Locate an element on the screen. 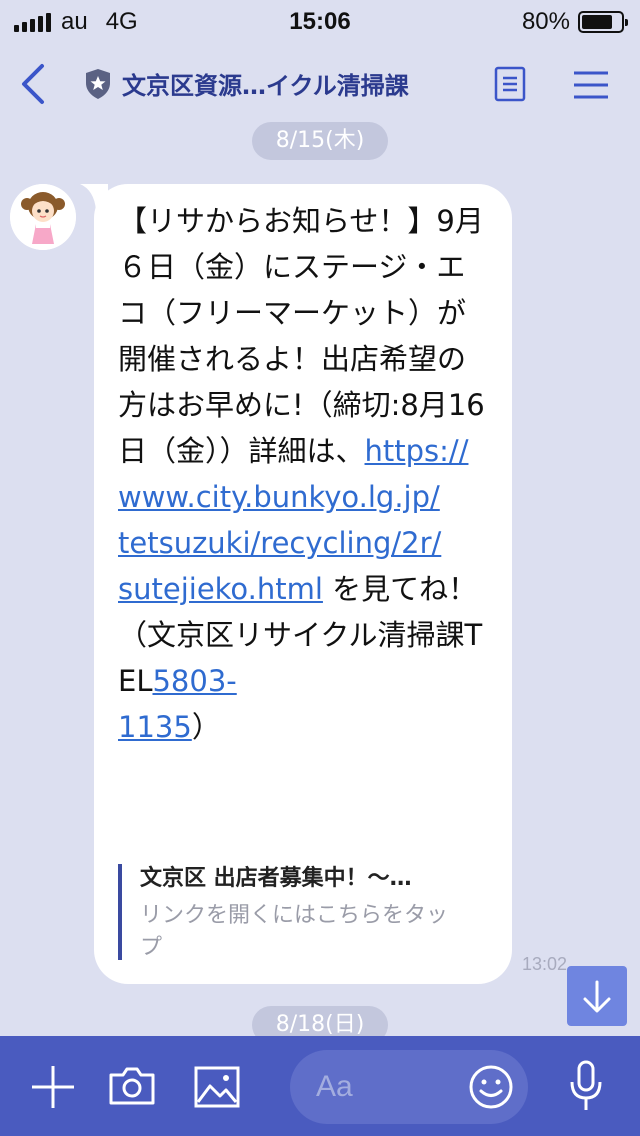 The width and height of the screenshot is (640, 1136). message-input-placeholder: Aa is located at coordinates (334, 1086).